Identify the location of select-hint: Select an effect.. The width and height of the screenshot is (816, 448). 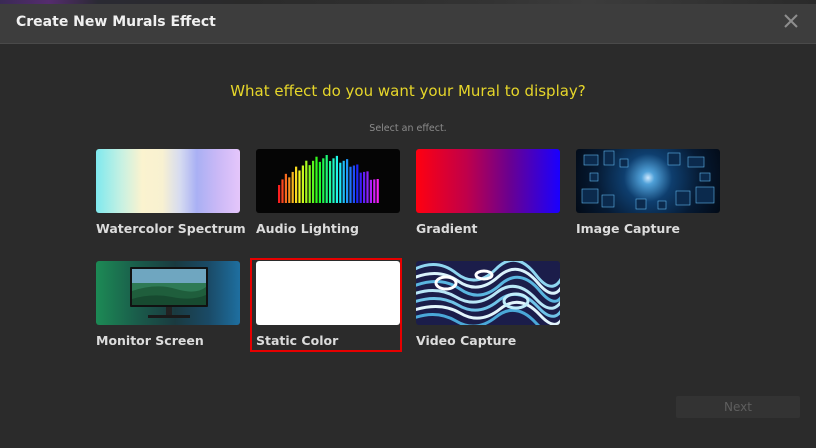
(408, 128).